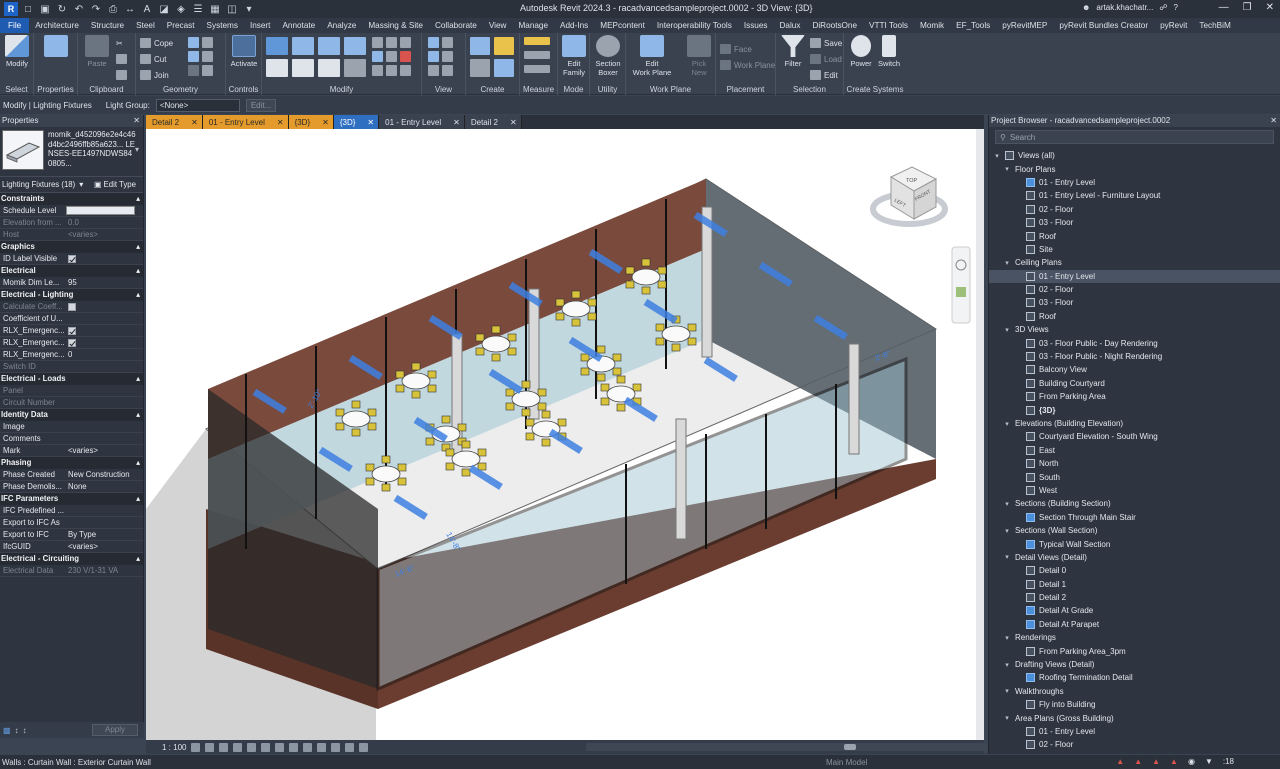  I want to click on render-icon, so click(252, 747).